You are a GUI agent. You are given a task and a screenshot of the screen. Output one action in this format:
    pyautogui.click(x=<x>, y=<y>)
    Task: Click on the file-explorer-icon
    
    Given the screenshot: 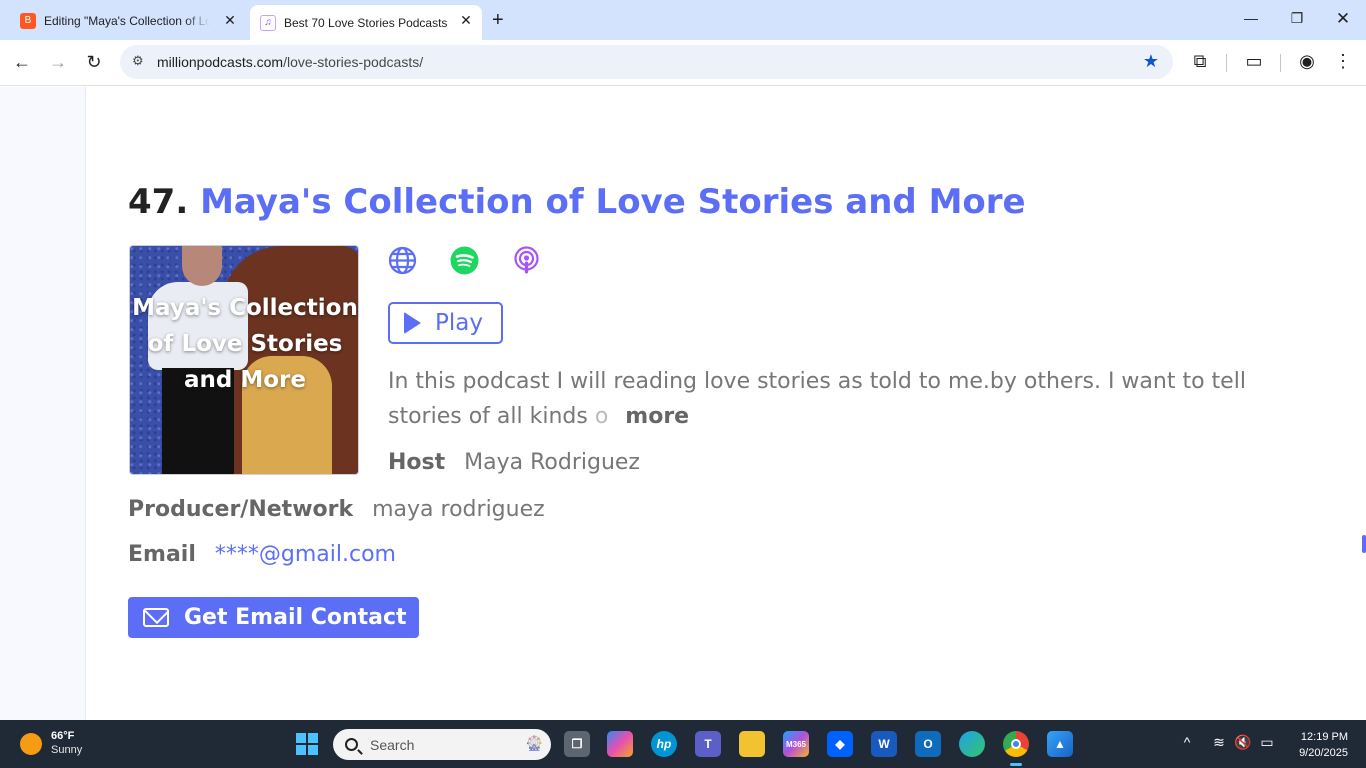 What is the action you would take?
    pyautogui.click(x=752, y=744)
    